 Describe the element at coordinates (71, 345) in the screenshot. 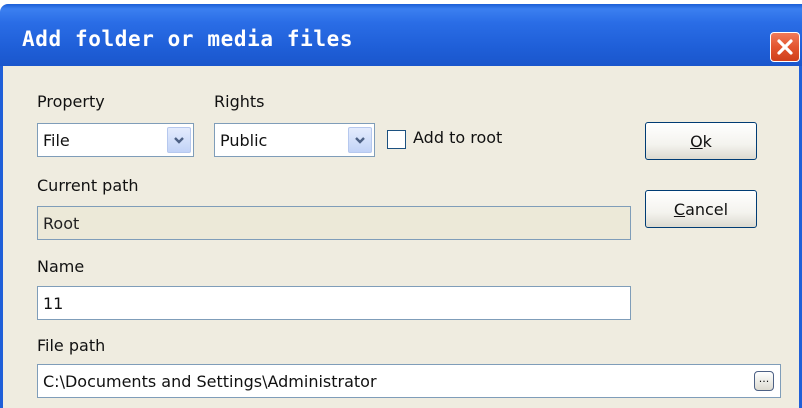

I see `file-path-label: File path` at that location.